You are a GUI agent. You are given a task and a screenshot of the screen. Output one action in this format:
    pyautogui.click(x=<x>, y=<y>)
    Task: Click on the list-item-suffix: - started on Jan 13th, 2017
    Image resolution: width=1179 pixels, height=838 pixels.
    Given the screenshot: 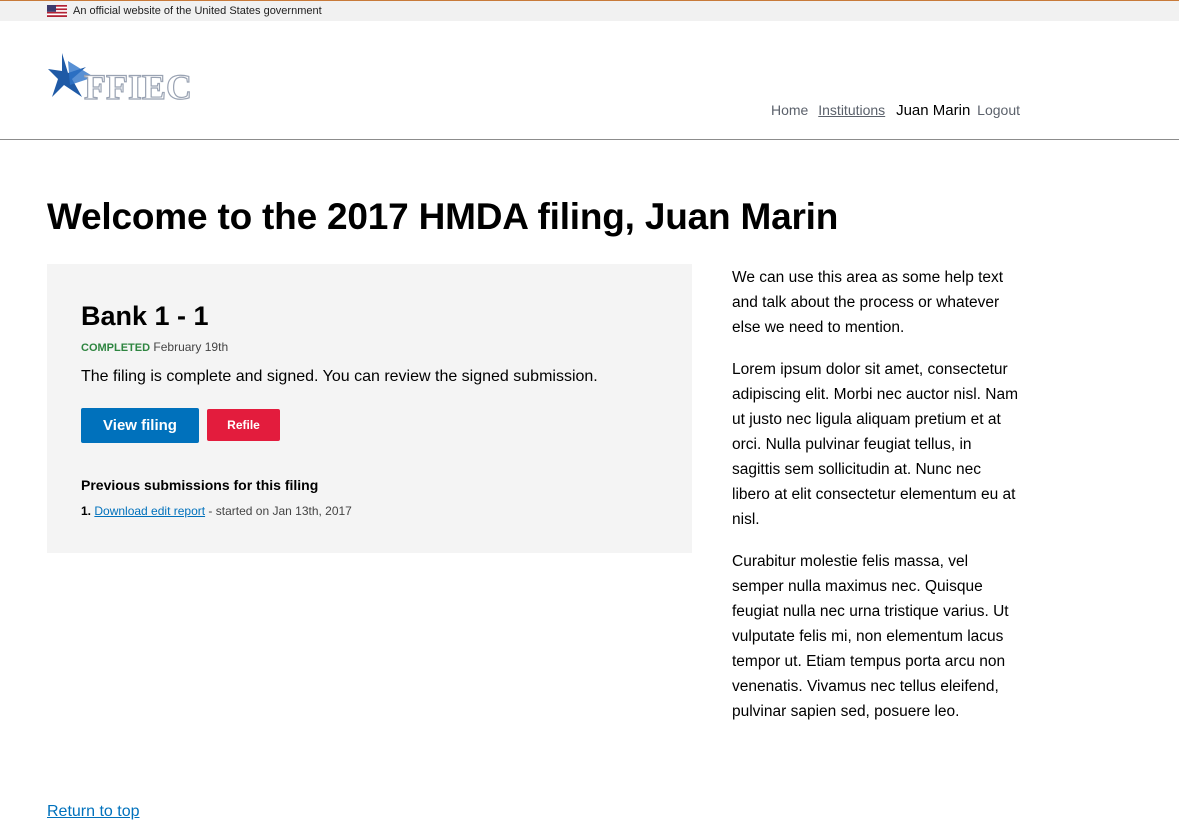 What is the action you would take?
    pyautogui.click(x=278, y=511)
    